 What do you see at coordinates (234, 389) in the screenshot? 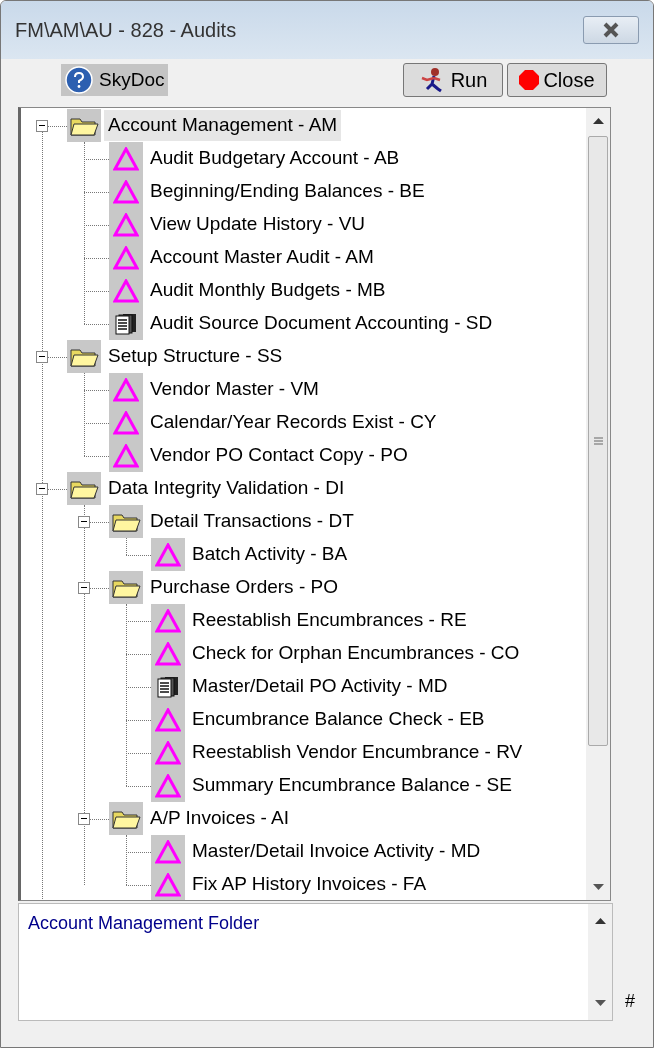
I see `tree-item: Vendor Master - VM` at bounding box center [234, 389].